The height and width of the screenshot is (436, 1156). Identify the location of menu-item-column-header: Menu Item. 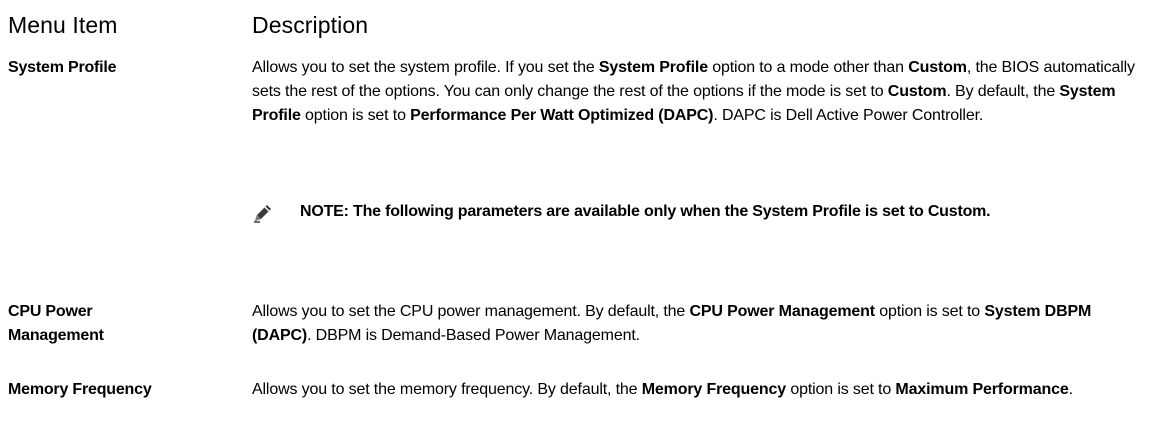
(63, 25).